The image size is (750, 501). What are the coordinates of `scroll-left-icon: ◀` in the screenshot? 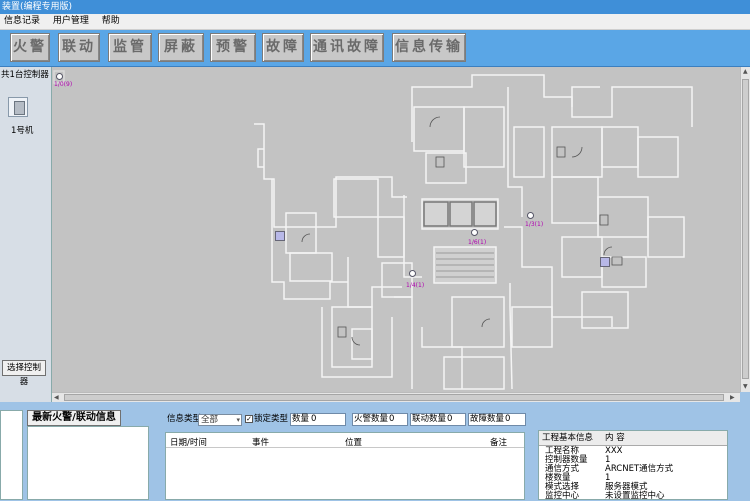 It's located at (56, 397).